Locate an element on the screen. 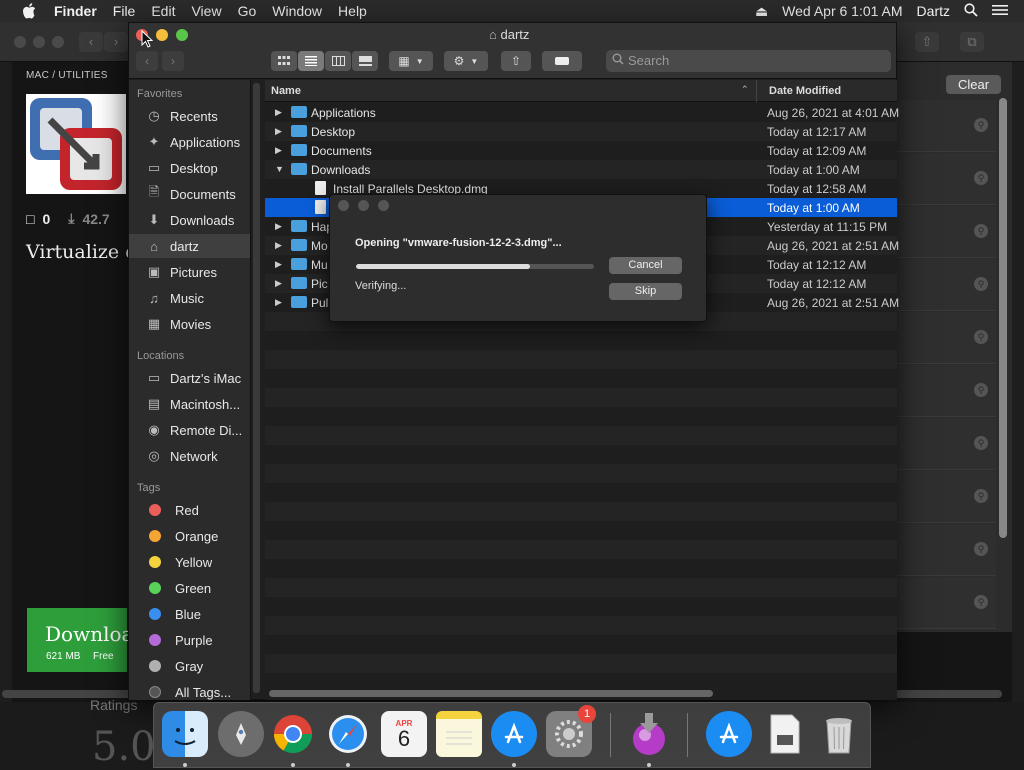  trash-icon is located at coordinates (839, 734).